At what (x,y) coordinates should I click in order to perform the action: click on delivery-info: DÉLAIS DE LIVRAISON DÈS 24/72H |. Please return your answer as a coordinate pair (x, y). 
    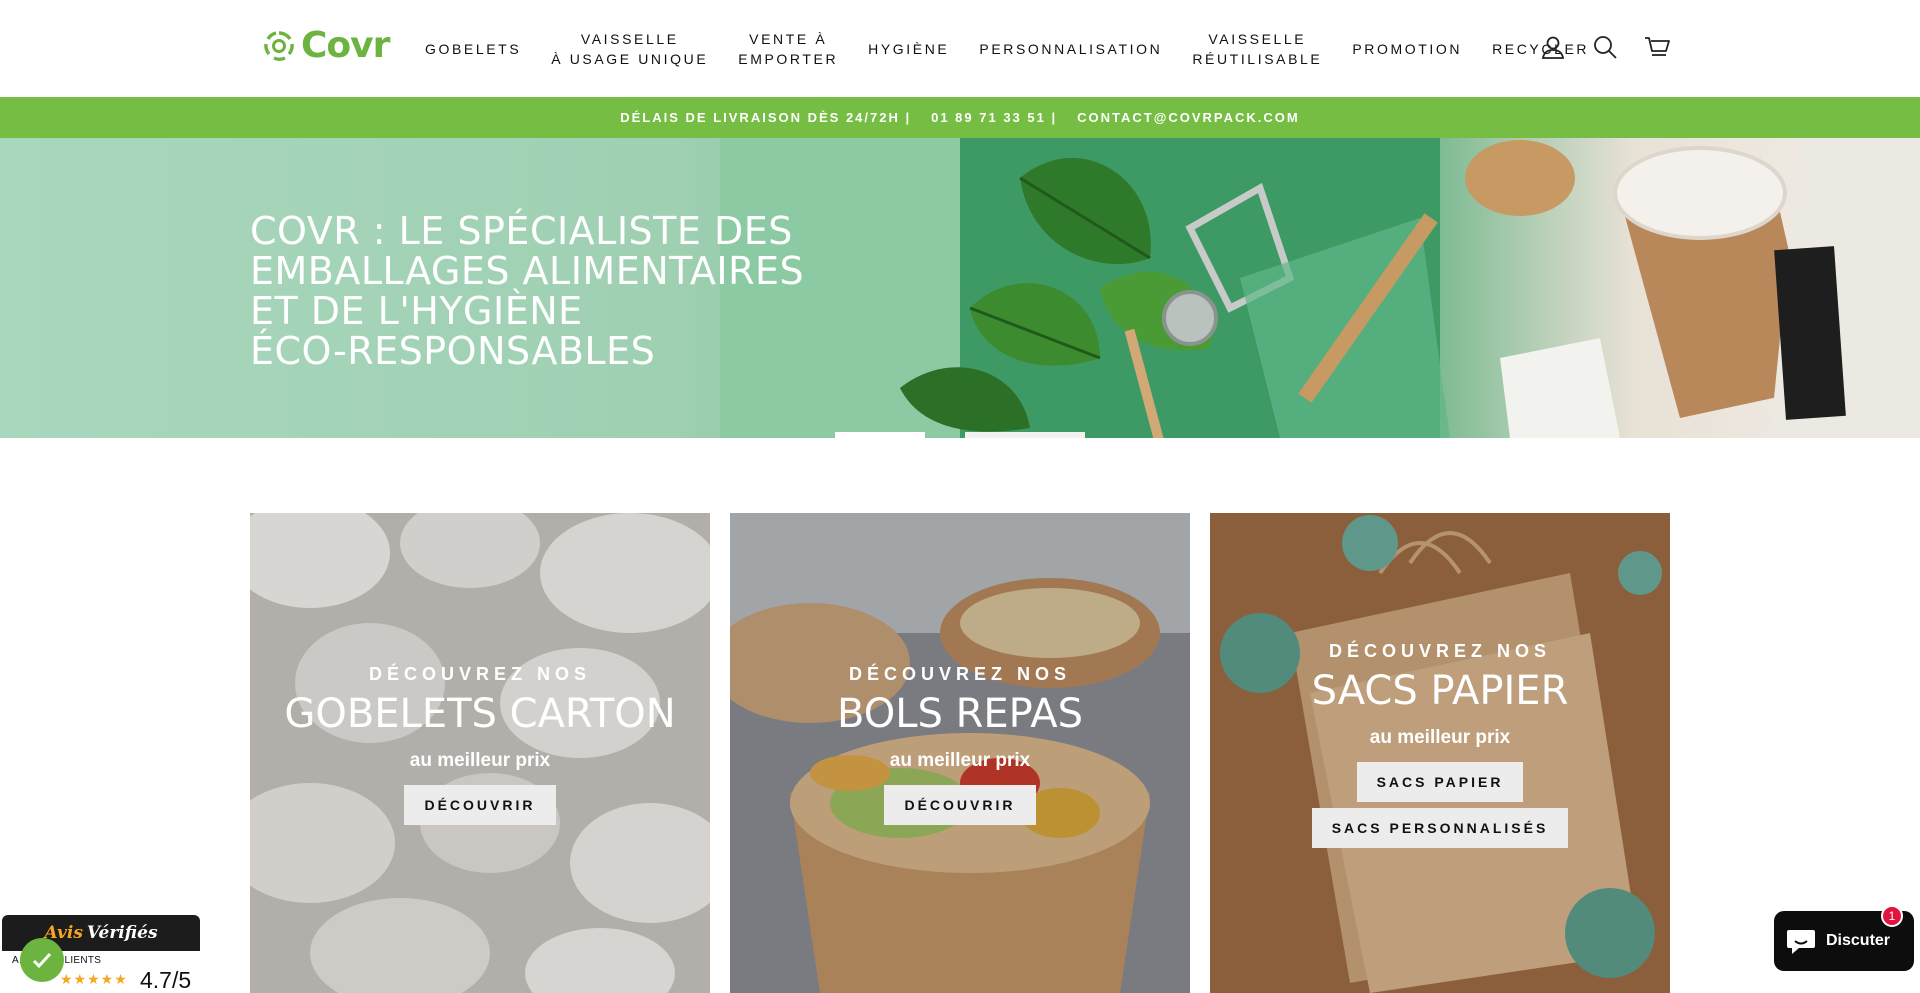
    Looking at the image, I should click on (766, 117).